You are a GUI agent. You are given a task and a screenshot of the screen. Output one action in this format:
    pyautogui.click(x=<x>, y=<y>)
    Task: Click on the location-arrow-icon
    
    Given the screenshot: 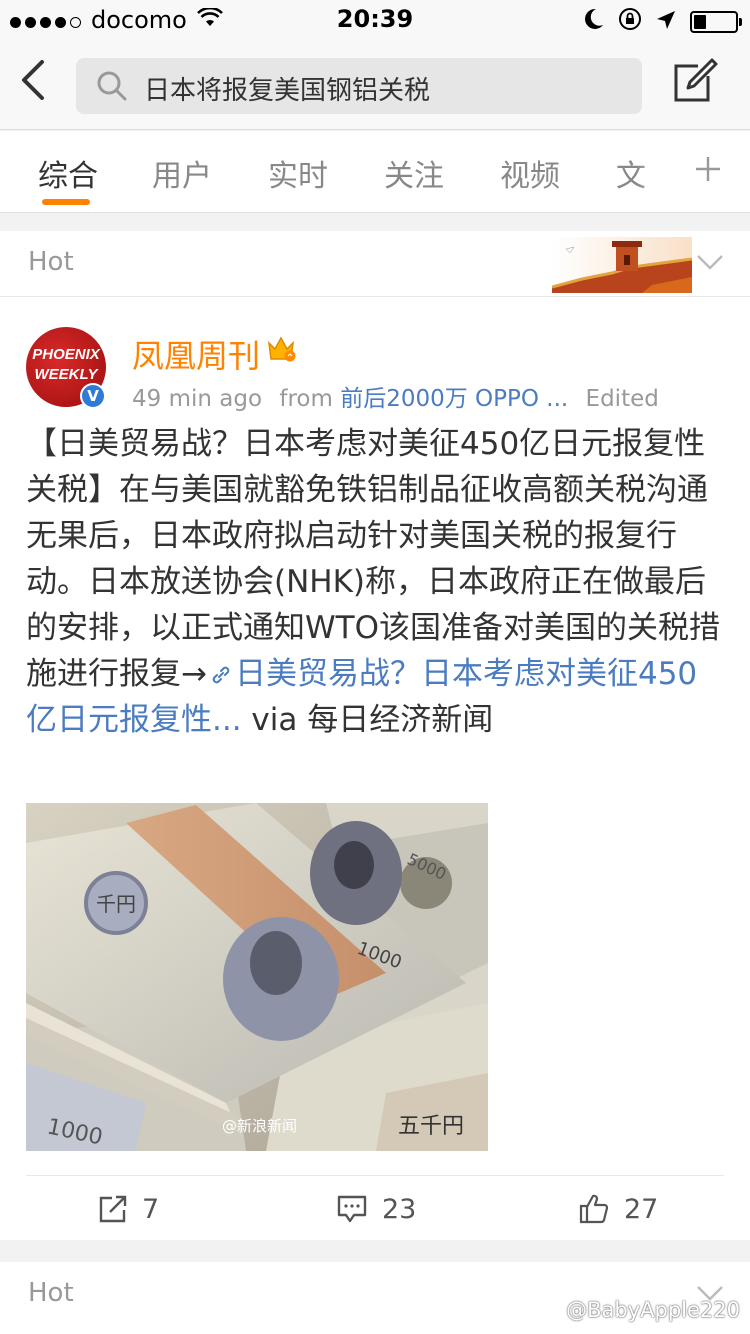 What is the action you would take?
    pyautogui.click(x=666, y=22)
    